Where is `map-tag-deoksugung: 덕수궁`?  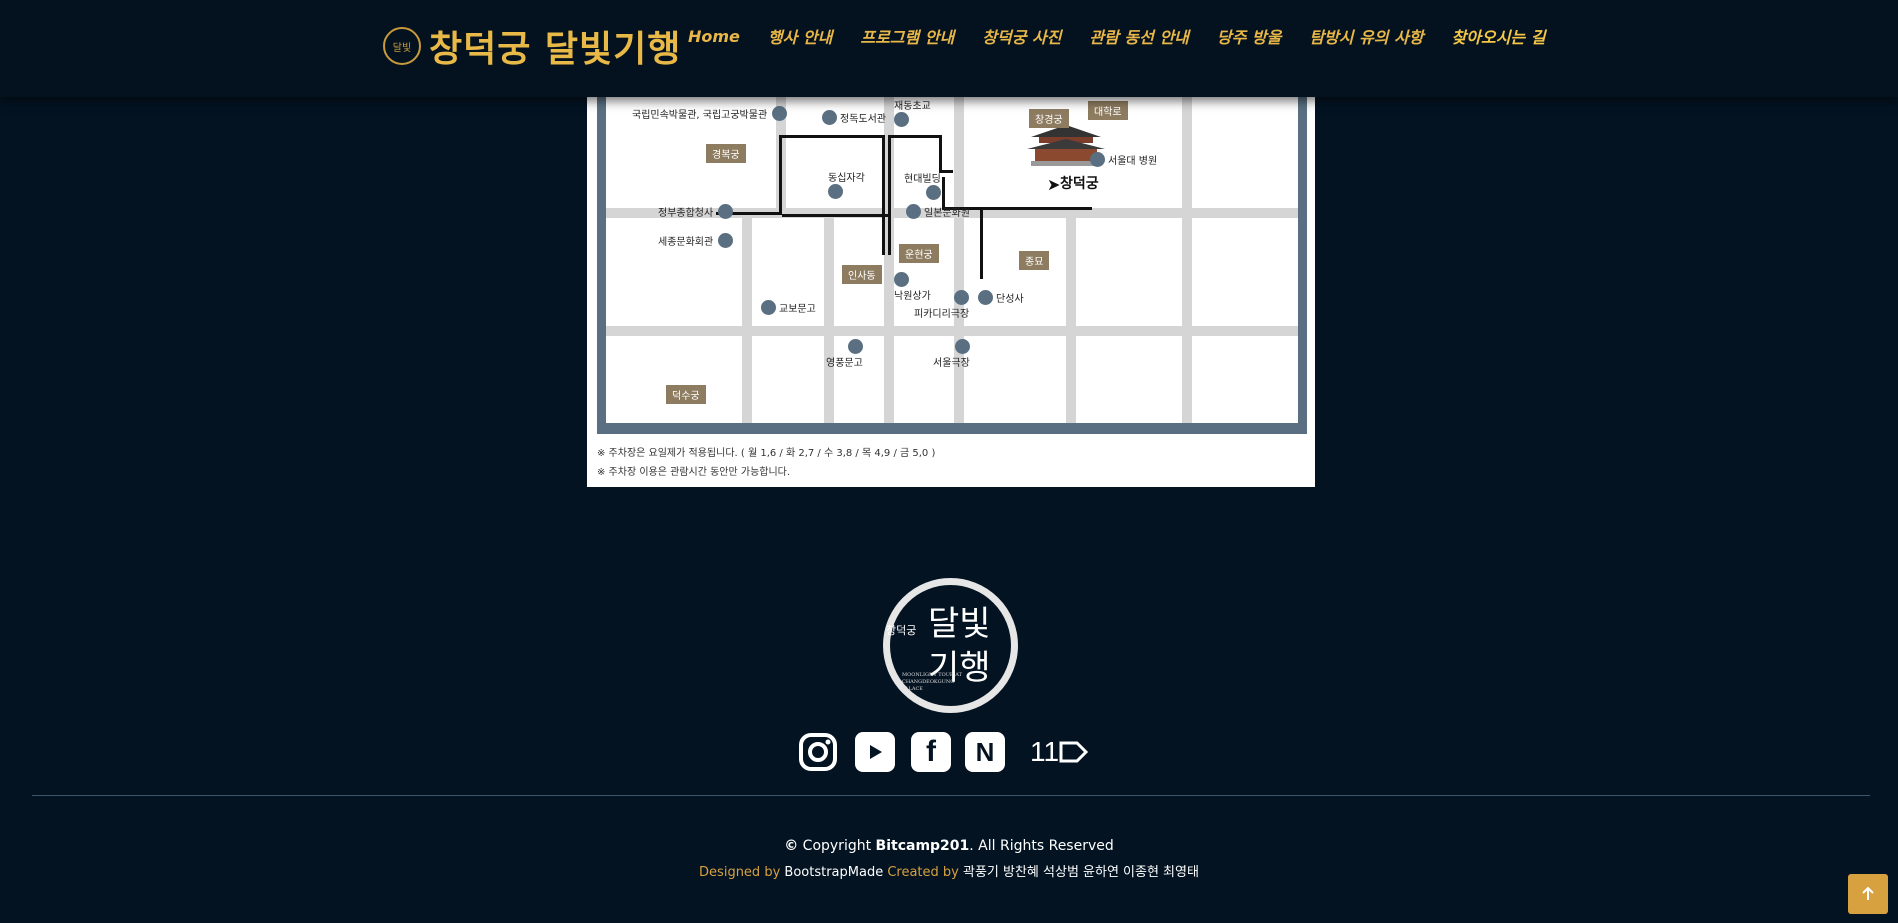
map-tag-deoksugung: 덕수궁 is located at coordinates (686, 394).